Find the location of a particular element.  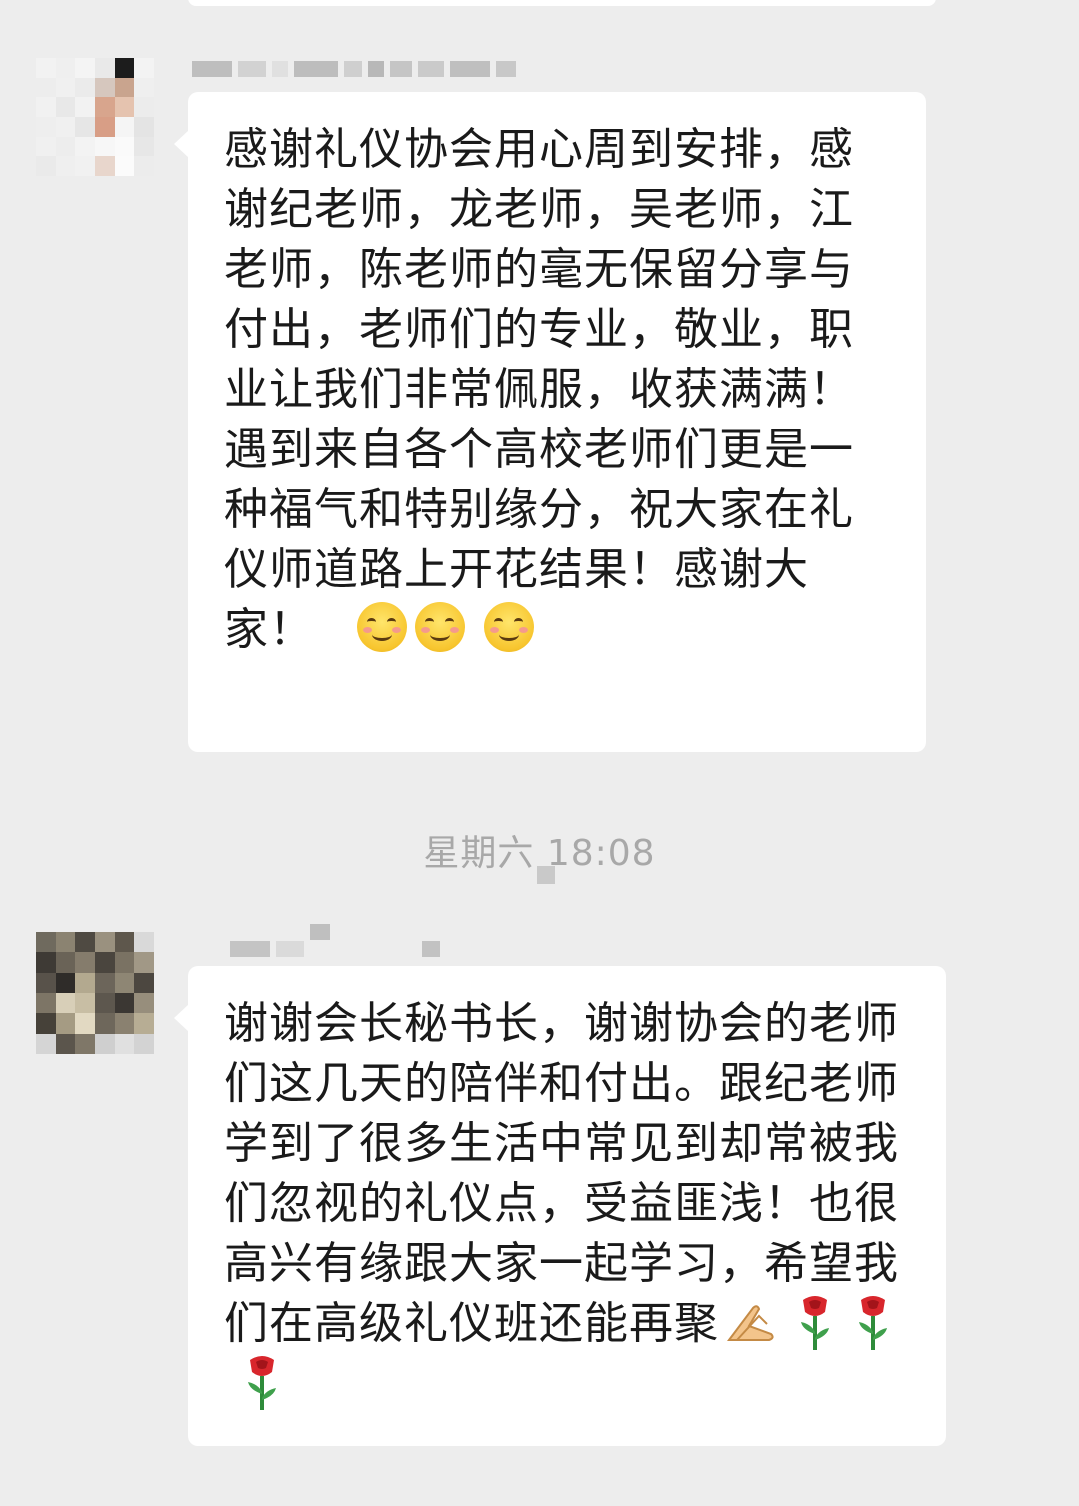

previous-message-bubble is located at coordinates (562, 3).